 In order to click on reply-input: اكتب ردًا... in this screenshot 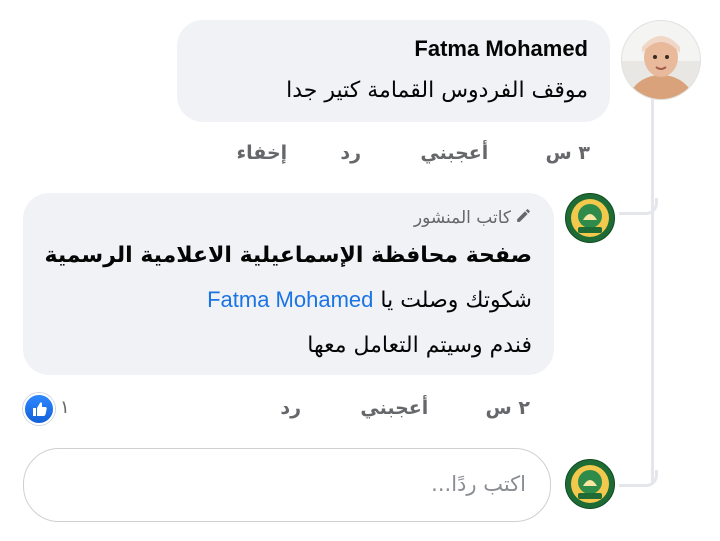, I will do `click(287, 485)`.